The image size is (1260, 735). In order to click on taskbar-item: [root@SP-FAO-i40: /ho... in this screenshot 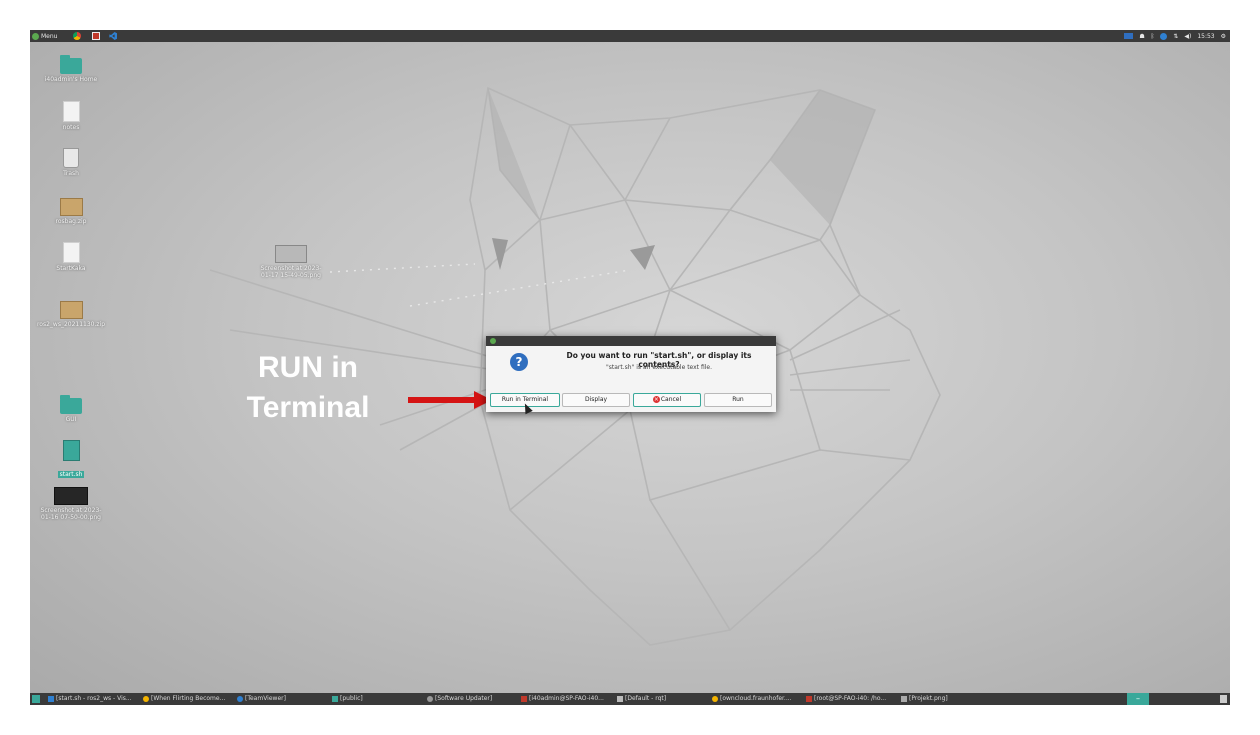, I will do `click(846, 699)`.